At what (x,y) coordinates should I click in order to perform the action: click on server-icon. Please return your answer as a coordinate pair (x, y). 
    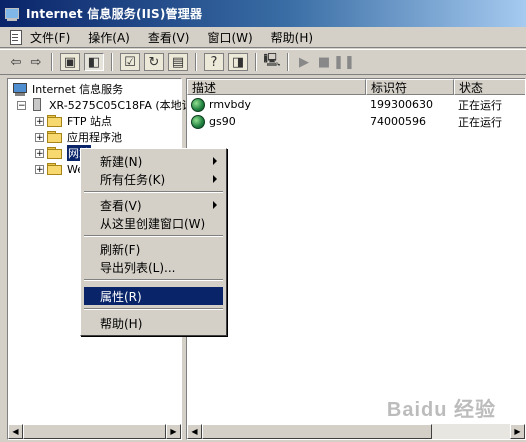
    Looking at the image, I should click on (37, 105).